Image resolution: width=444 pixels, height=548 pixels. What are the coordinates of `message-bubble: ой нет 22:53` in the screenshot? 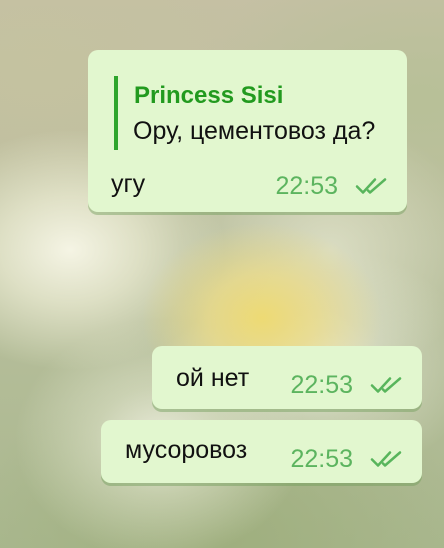 It's located at (287, 377).